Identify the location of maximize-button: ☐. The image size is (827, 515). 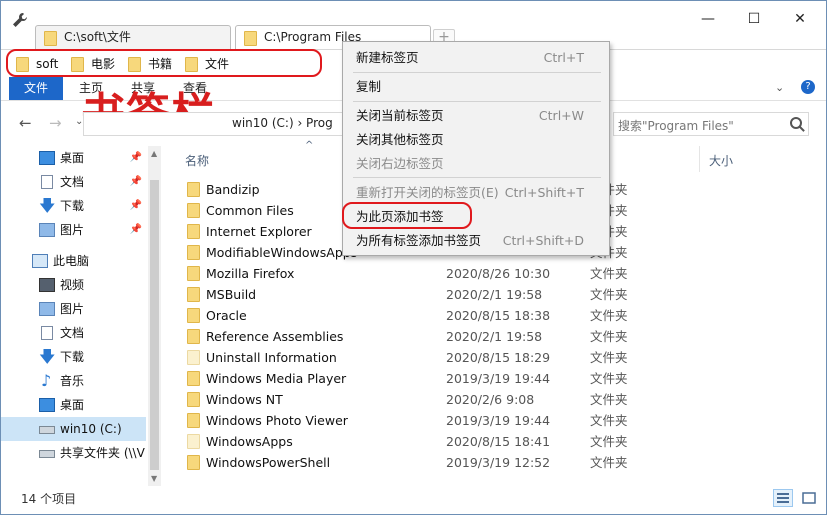
(754, 19).